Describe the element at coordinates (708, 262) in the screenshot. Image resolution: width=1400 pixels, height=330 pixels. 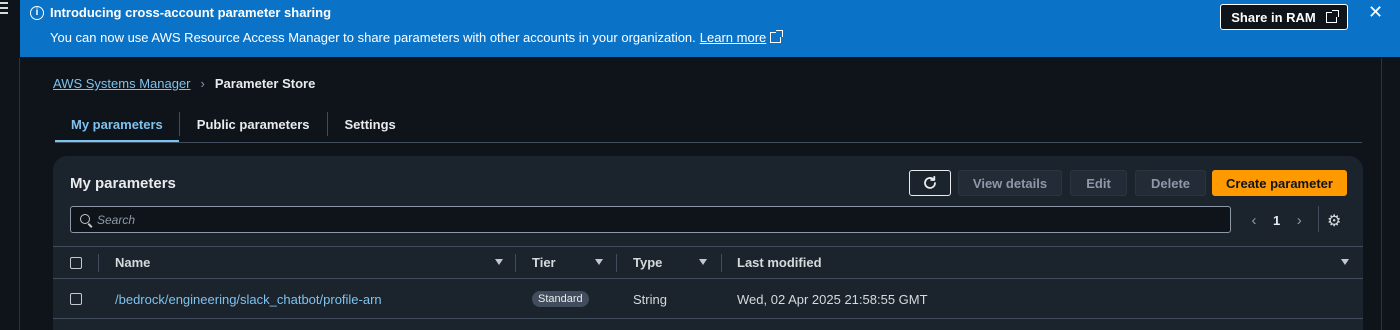
I see `table-header: Name Tier Type Last modified` at that location.